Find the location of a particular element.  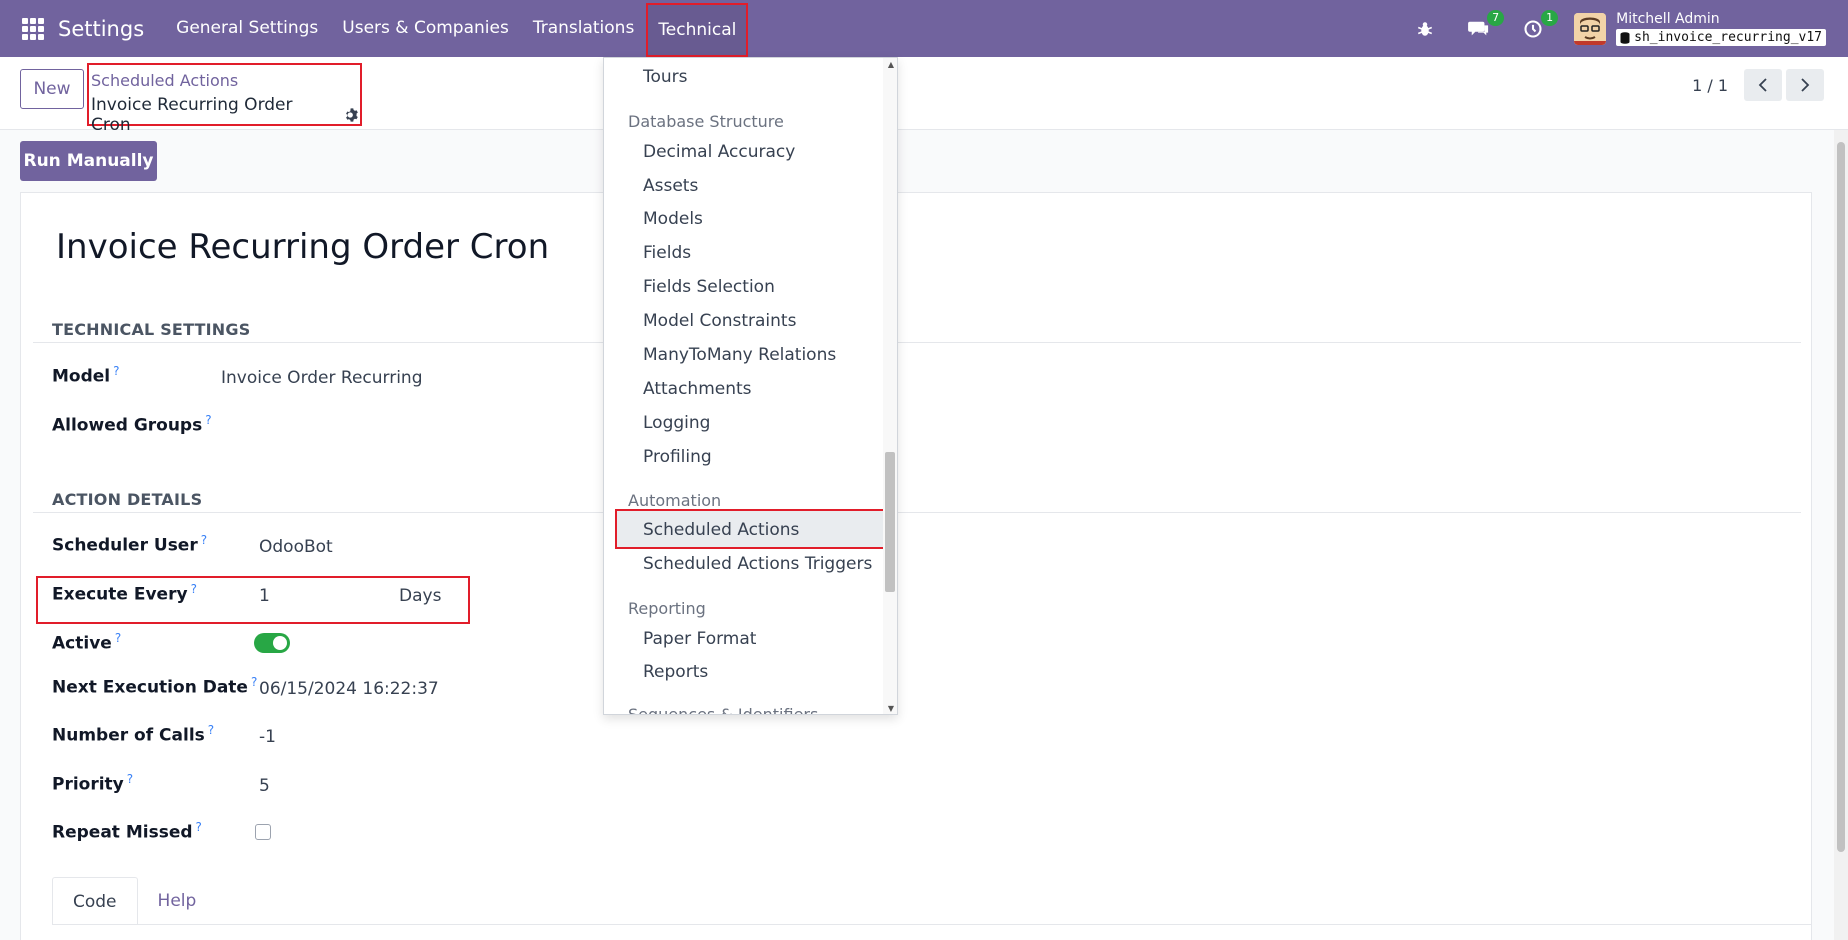

repeat-missed-label: Repeat Missed? is located at coordinates (127, 831).